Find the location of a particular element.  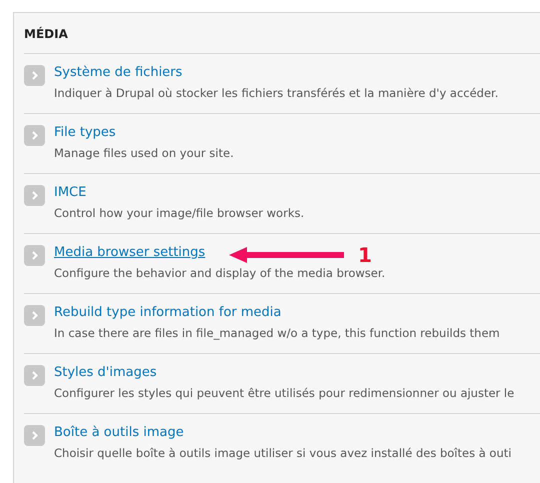

settings-link: File types is located at coordinates (85, 133).